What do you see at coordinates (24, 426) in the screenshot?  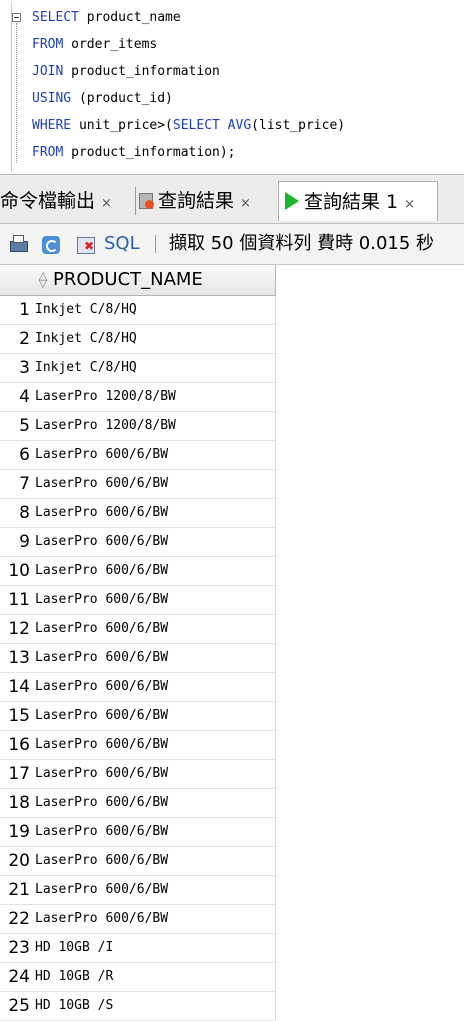 I see `row-number: 5` at bounding box center [24, 426].